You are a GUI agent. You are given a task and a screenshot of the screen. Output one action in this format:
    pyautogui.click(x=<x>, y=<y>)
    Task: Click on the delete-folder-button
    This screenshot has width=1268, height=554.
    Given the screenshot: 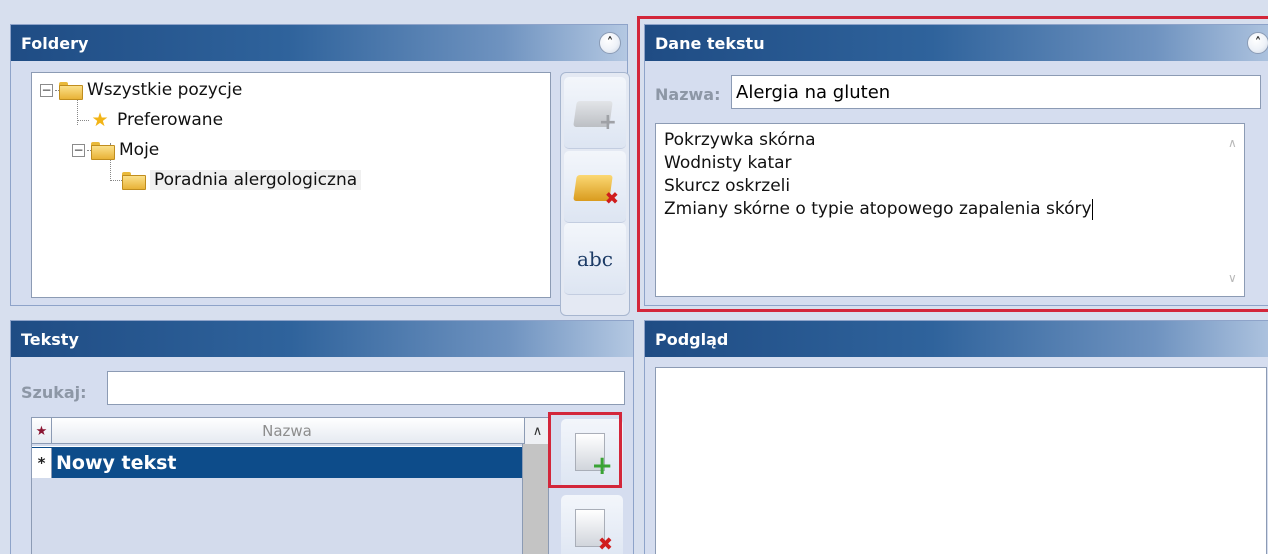 What is the action you would take?
    pyautogui.click(x=595, y=187)
    